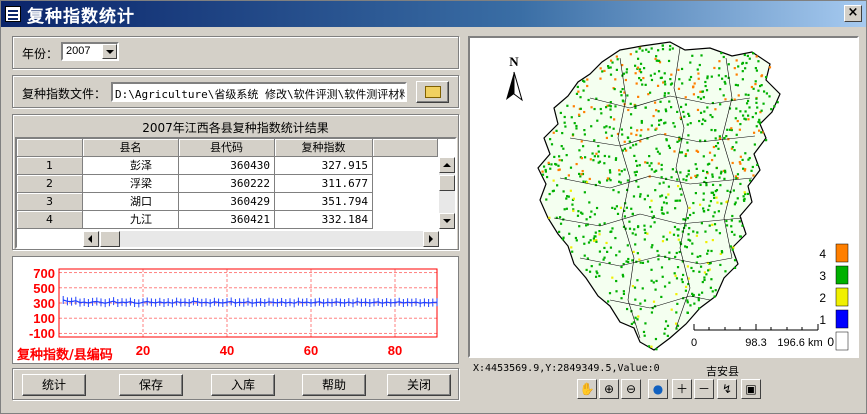 The width and height of the screenshot is (867, 414). What do you see at coordinates (227, 166) in the screenshot?
I see `table-cell: 360430` at bounding box center [227, 166].